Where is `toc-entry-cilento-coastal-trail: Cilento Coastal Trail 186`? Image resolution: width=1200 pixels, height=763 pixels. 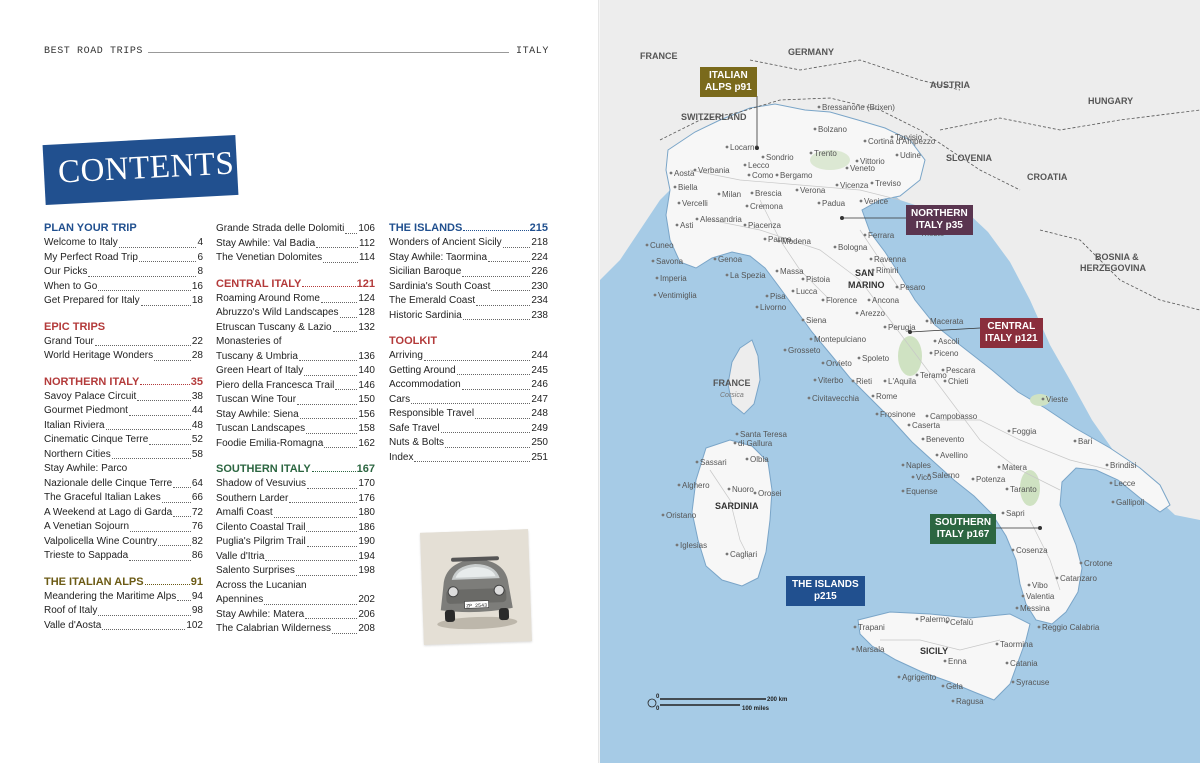 toc-entry-cilento-coastal-trail: Cilento Coastal Trail 186 is located at coordinates (295, 528).